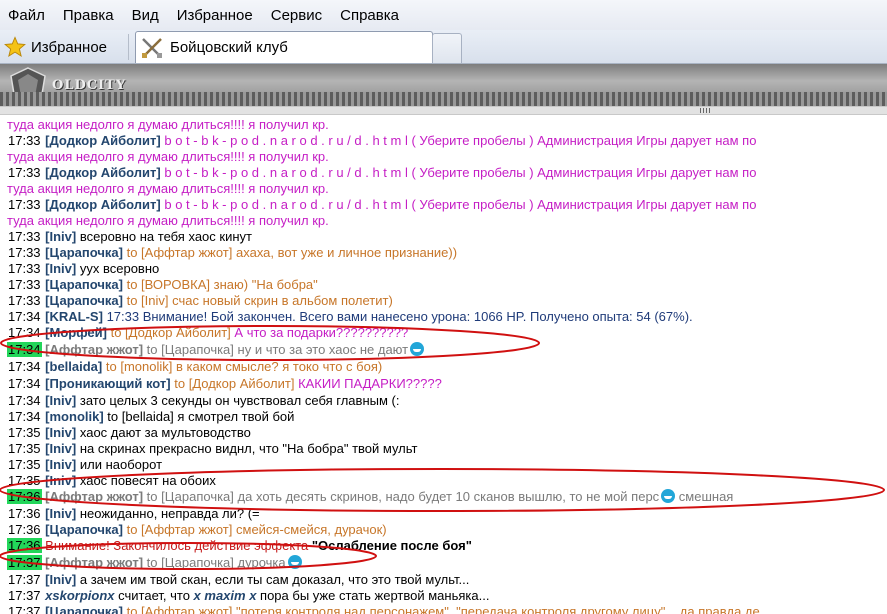 This screenshot has width=887, height=614. What do you see at coordinates (89, 15) in the screenshot?
I see `menu-edit: Правка` at bounding box center [89, 15].